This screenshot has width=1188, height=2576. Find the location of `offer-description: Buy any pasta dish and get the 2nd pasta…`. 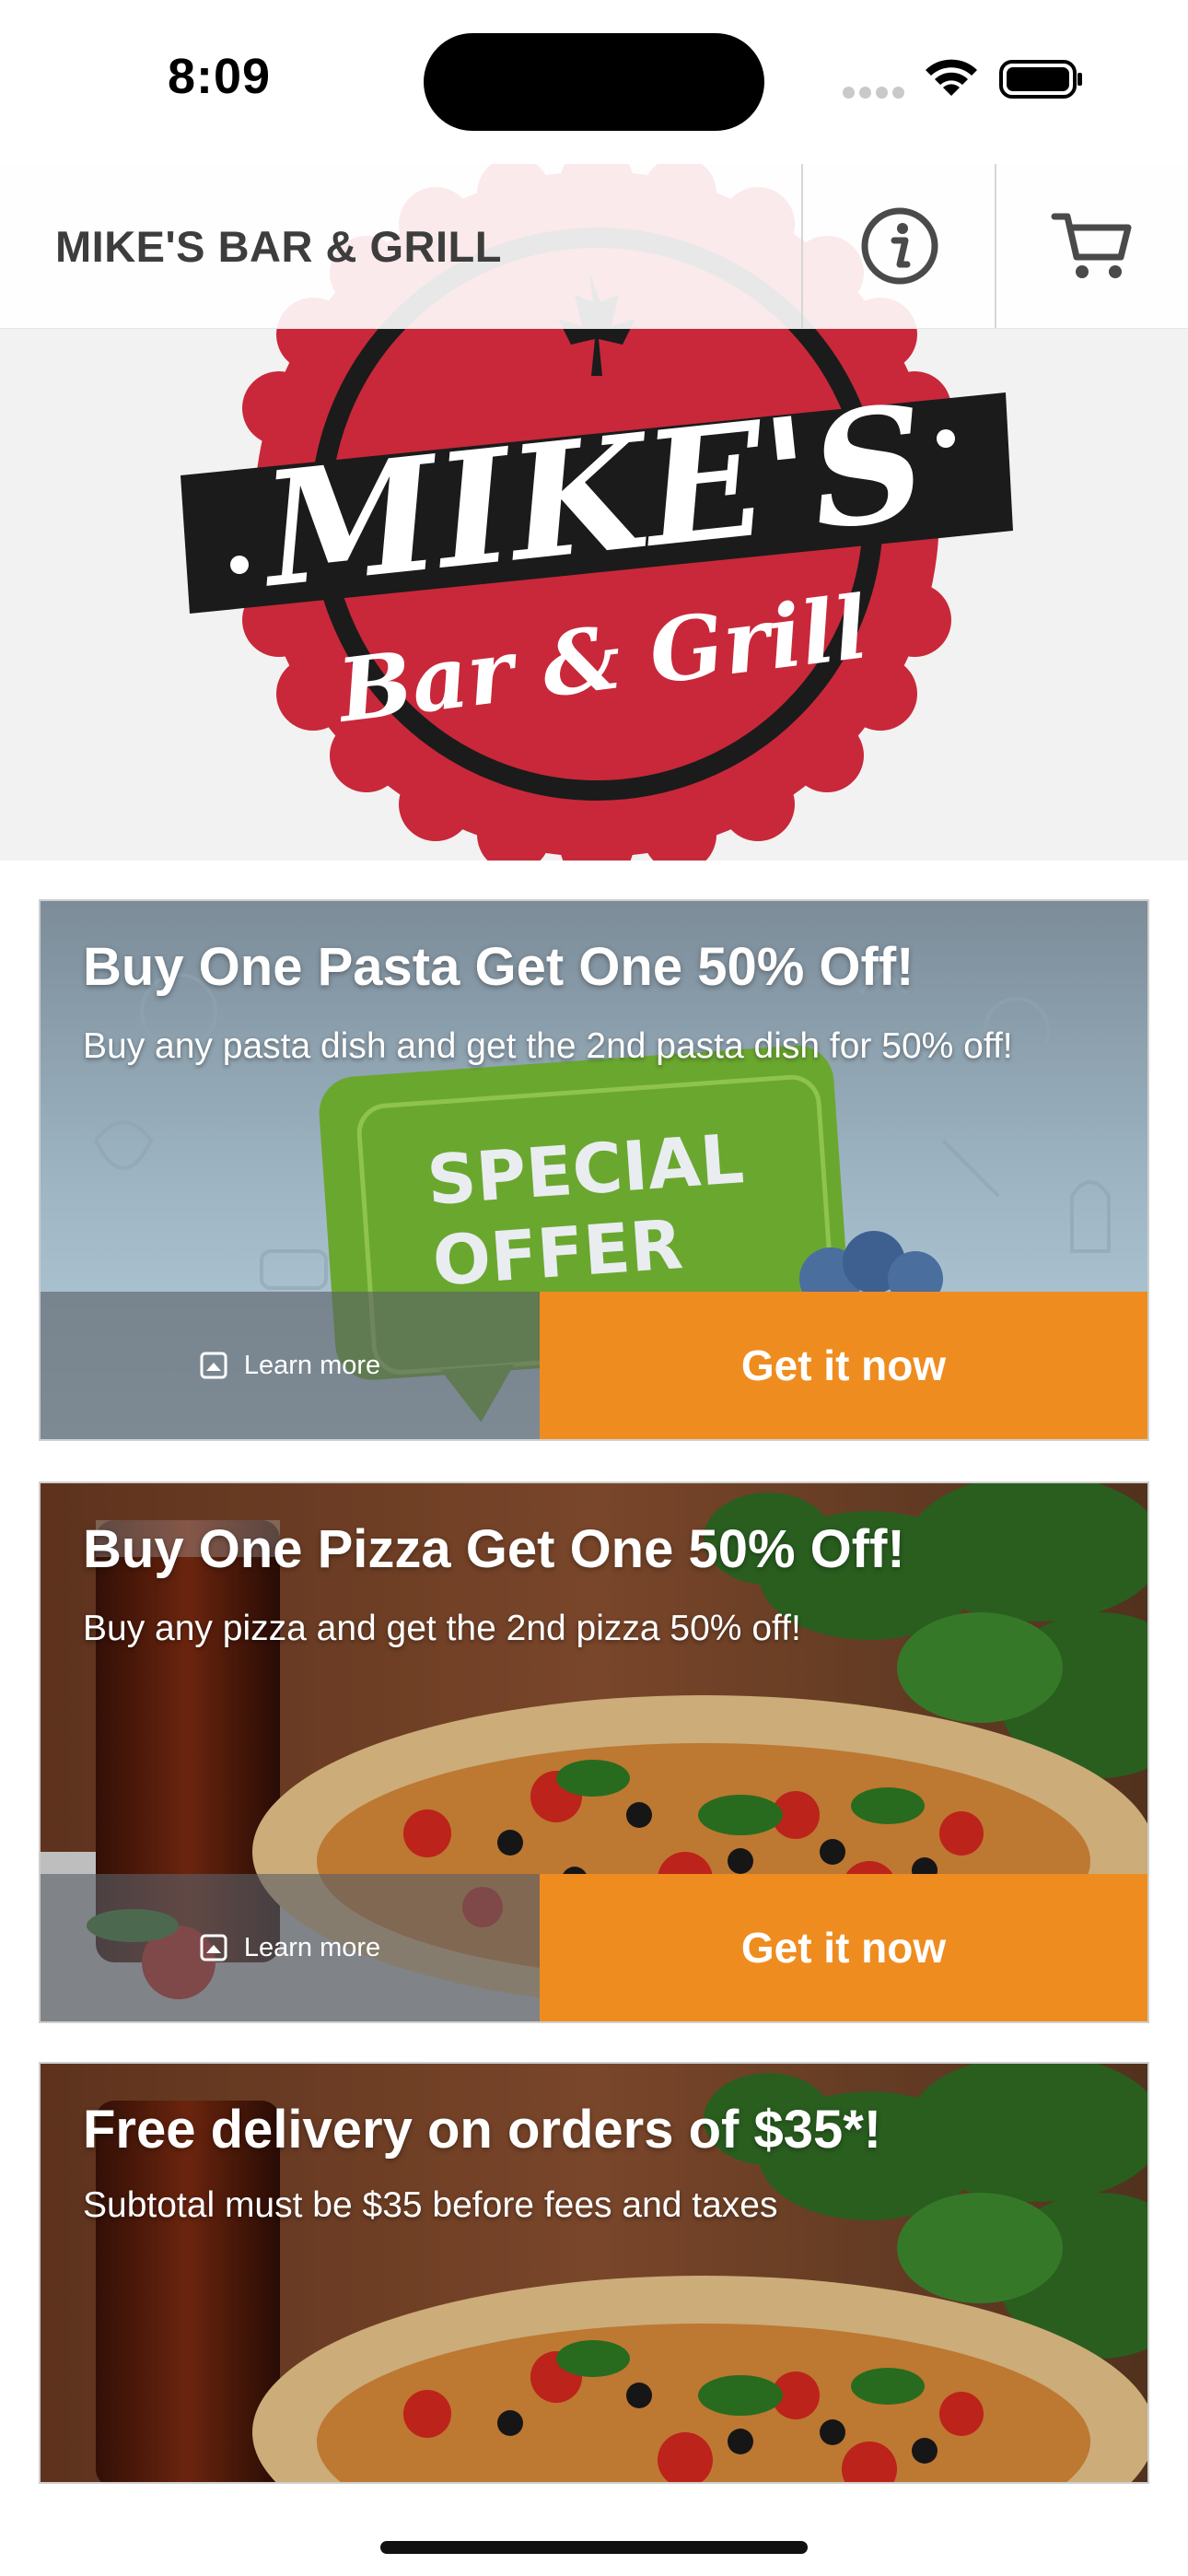

offer-description: Buy any pasta dish and get the 2nd pasta… is located at coordinates (548, 1046).